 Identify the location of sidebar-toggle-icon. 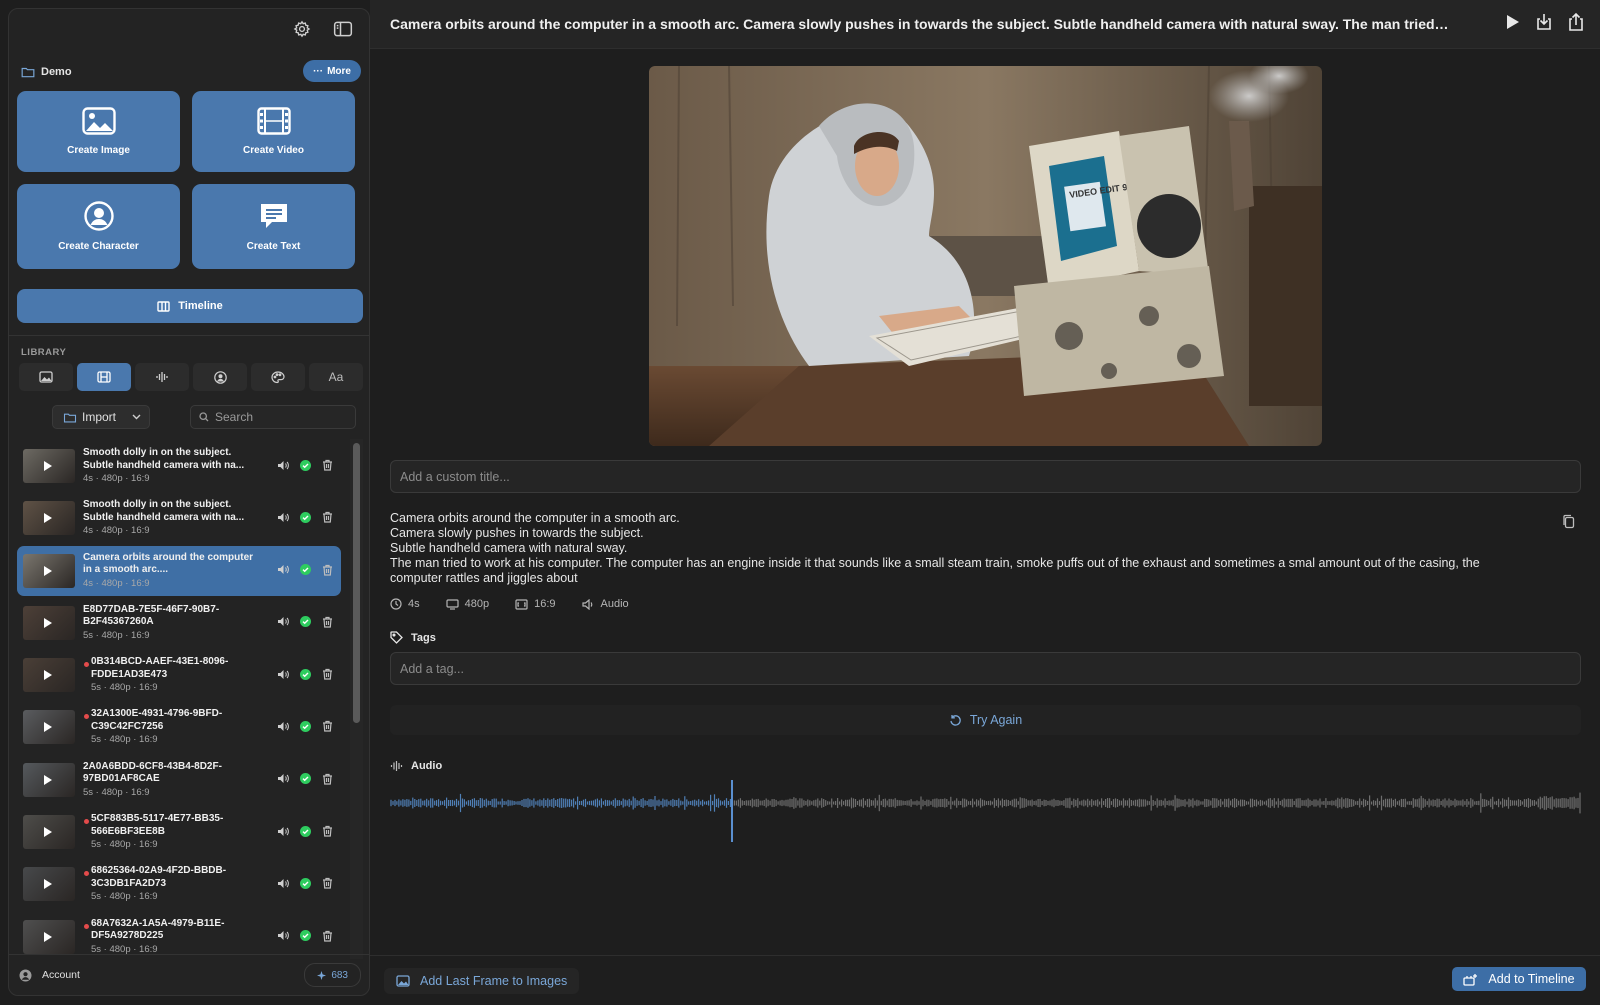
(343, 29).